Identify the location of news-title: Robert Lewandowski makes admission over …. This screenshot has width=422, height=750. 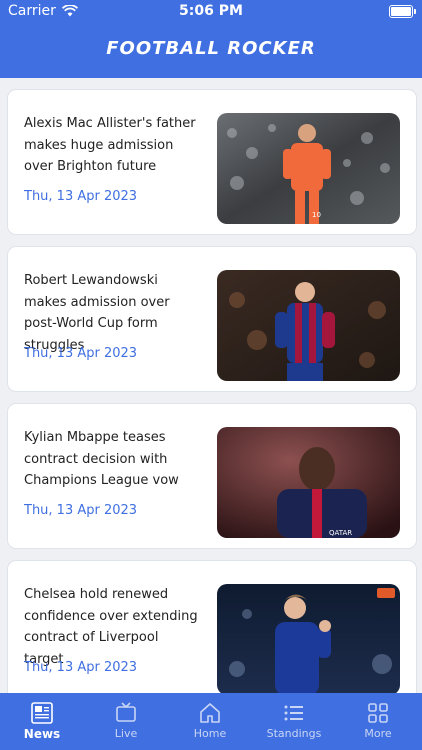
(97, 313).